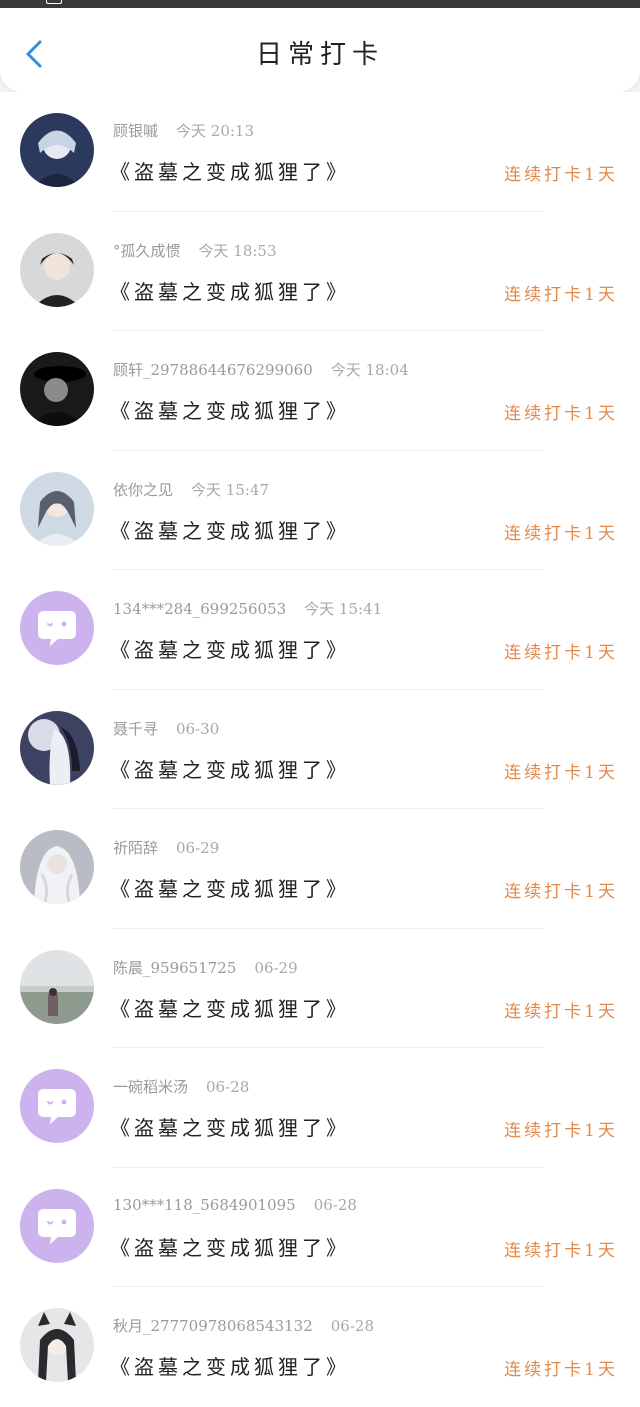  I want to click on checkin-row: 依你之见 今天 15:47 《盗墓之变成狐狸了》 连续打卡1天, so click(320, 510).